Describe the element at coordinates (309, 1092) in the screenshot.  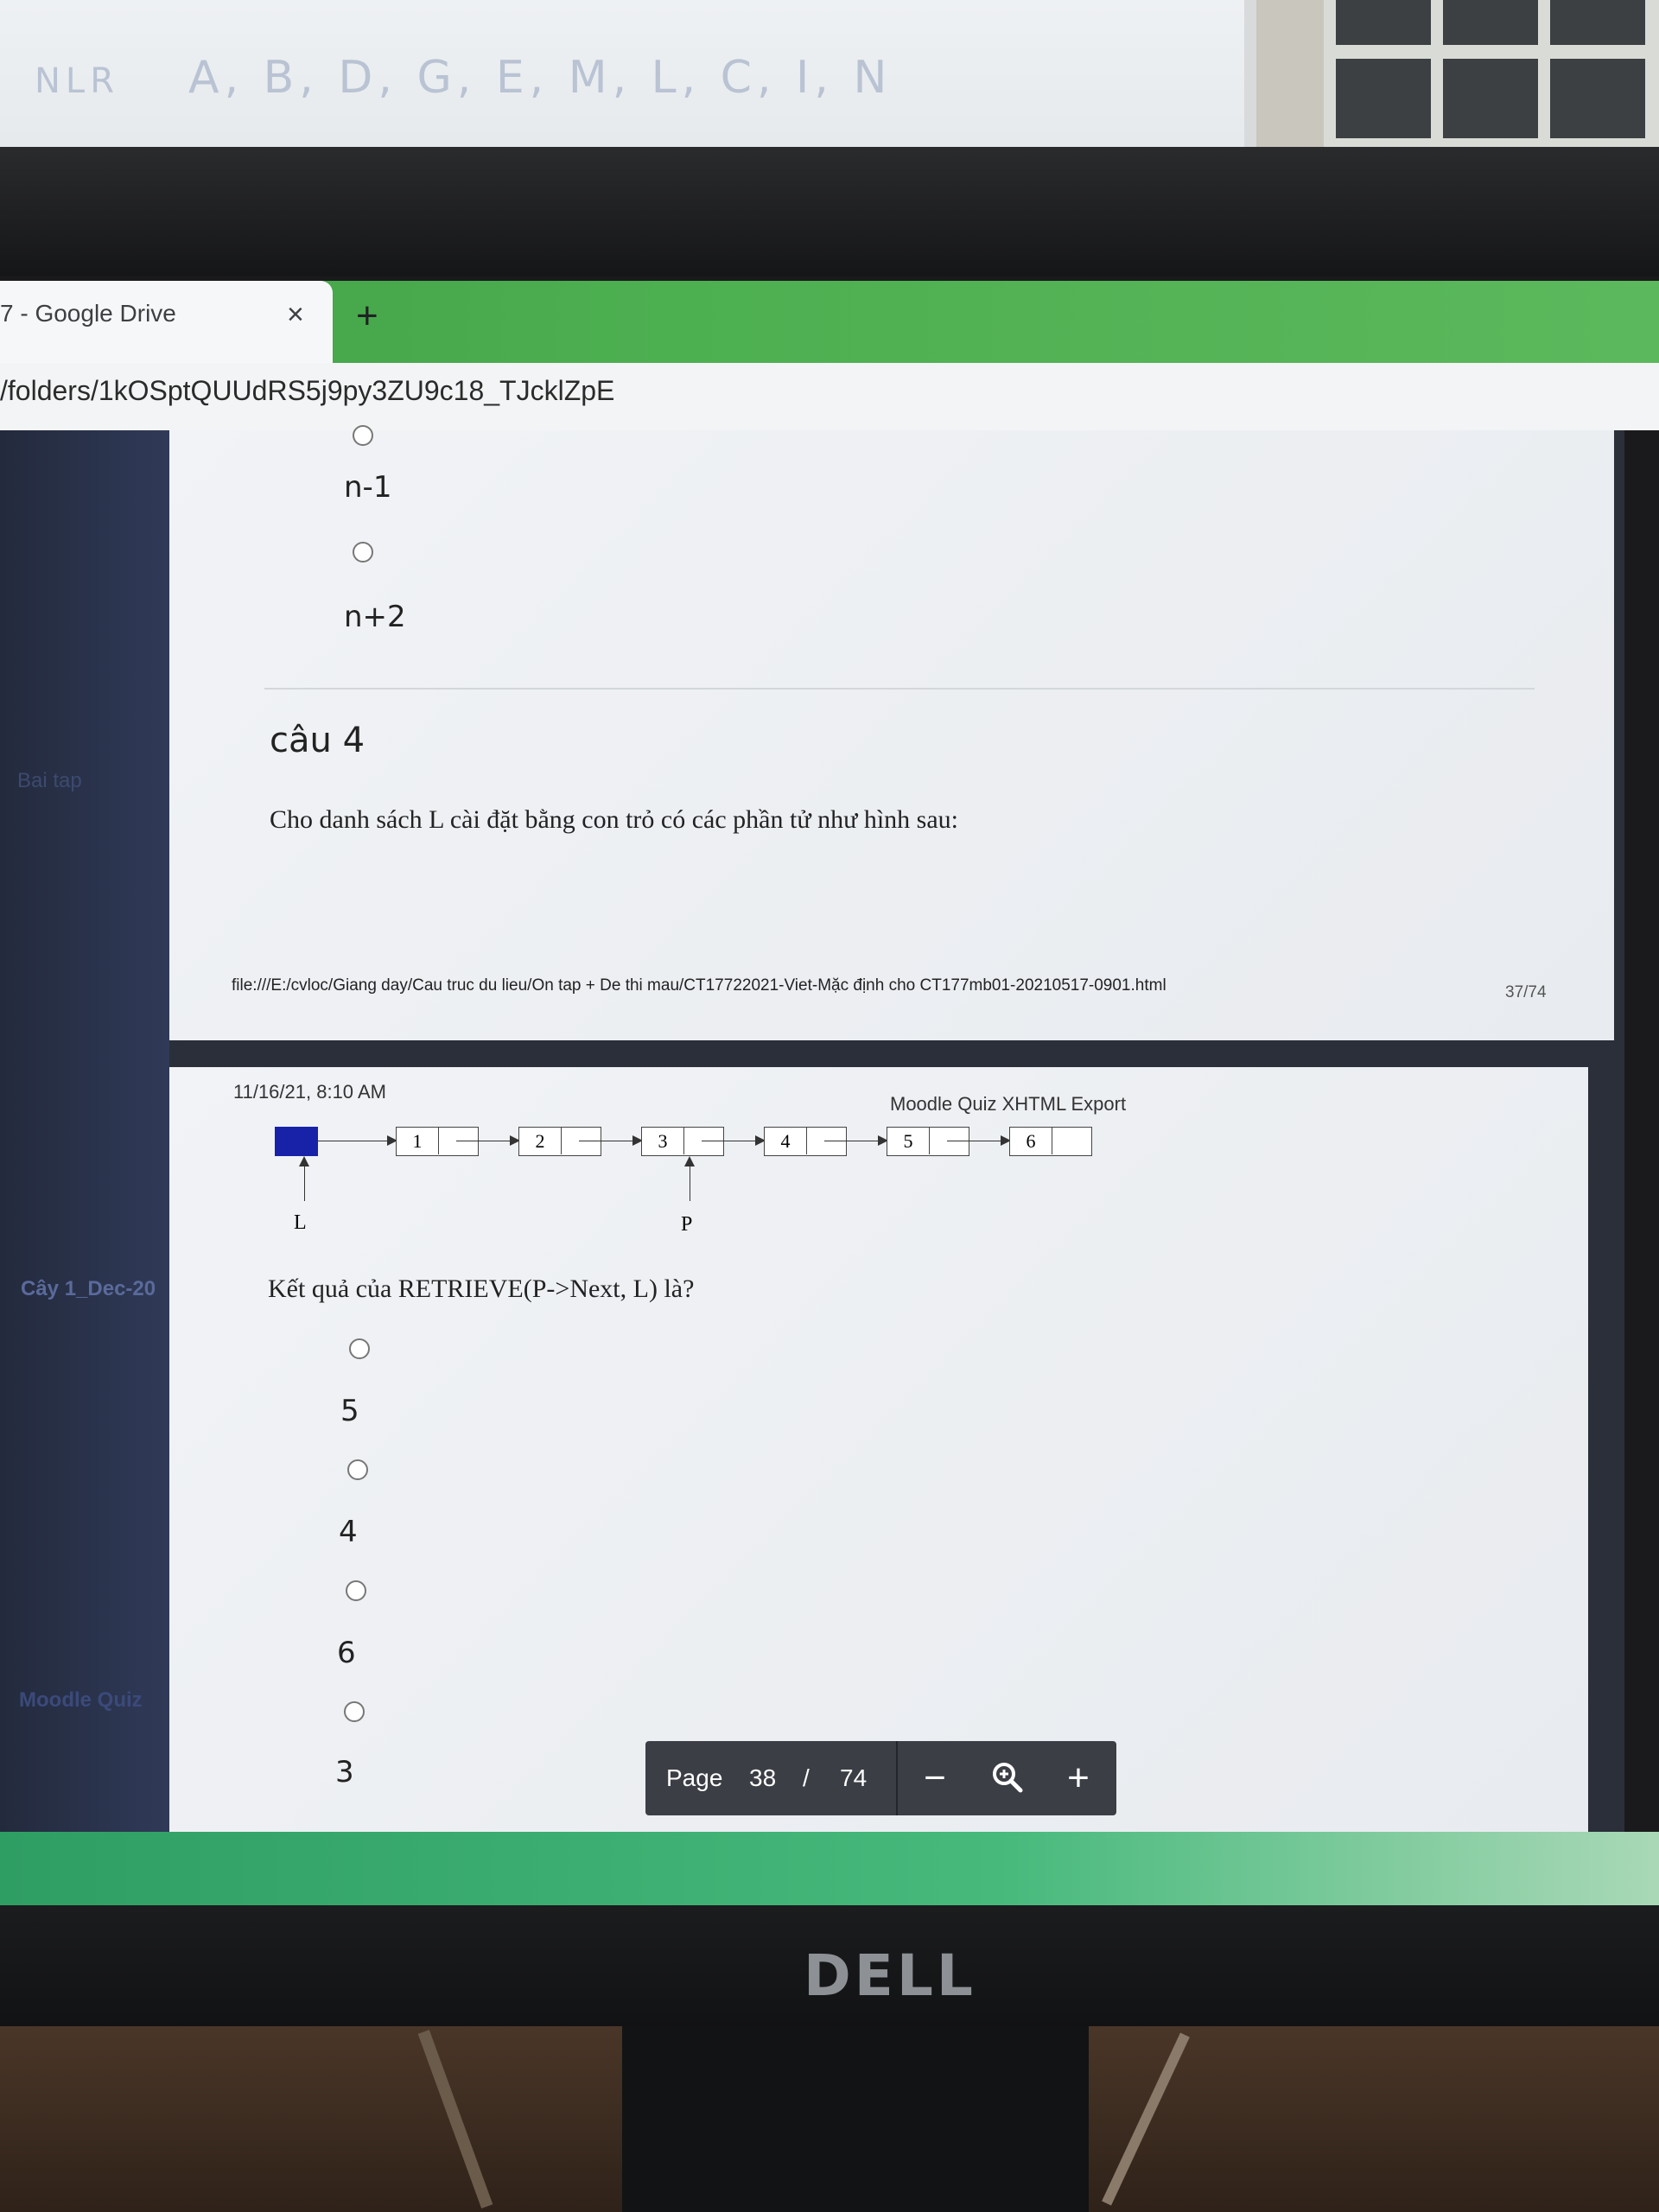
I see `print-timestamp: 11/16/21, 8:10 AM` at that location.